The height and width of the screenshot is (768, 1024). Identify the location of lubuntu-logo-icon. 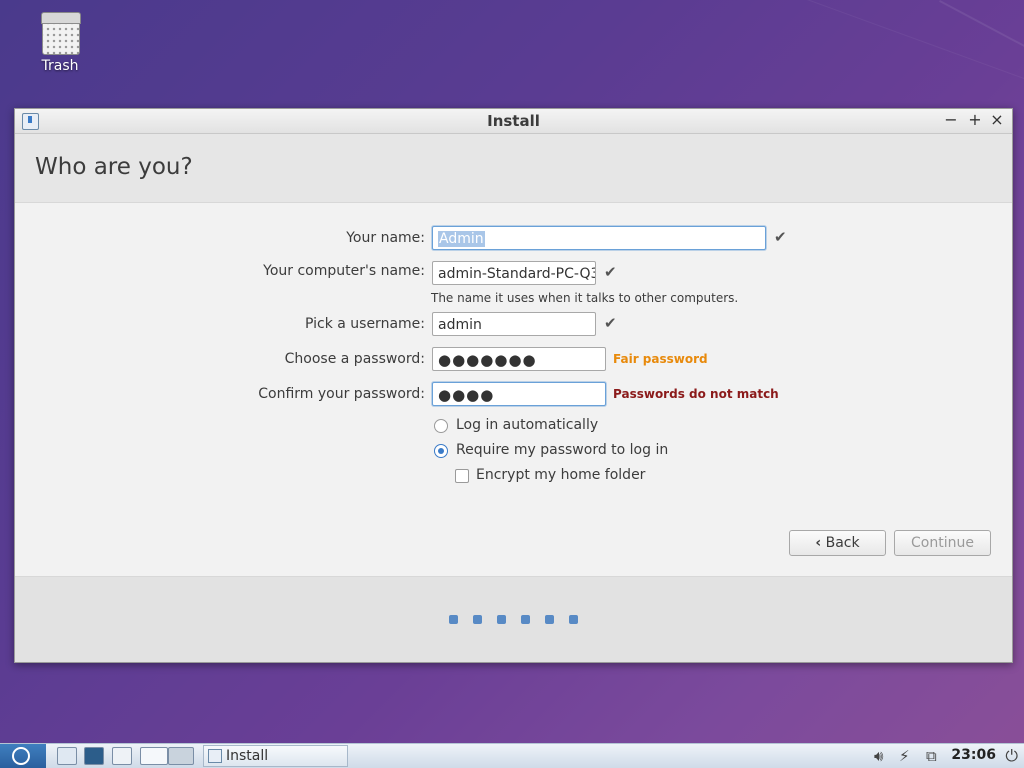
(21, 756).